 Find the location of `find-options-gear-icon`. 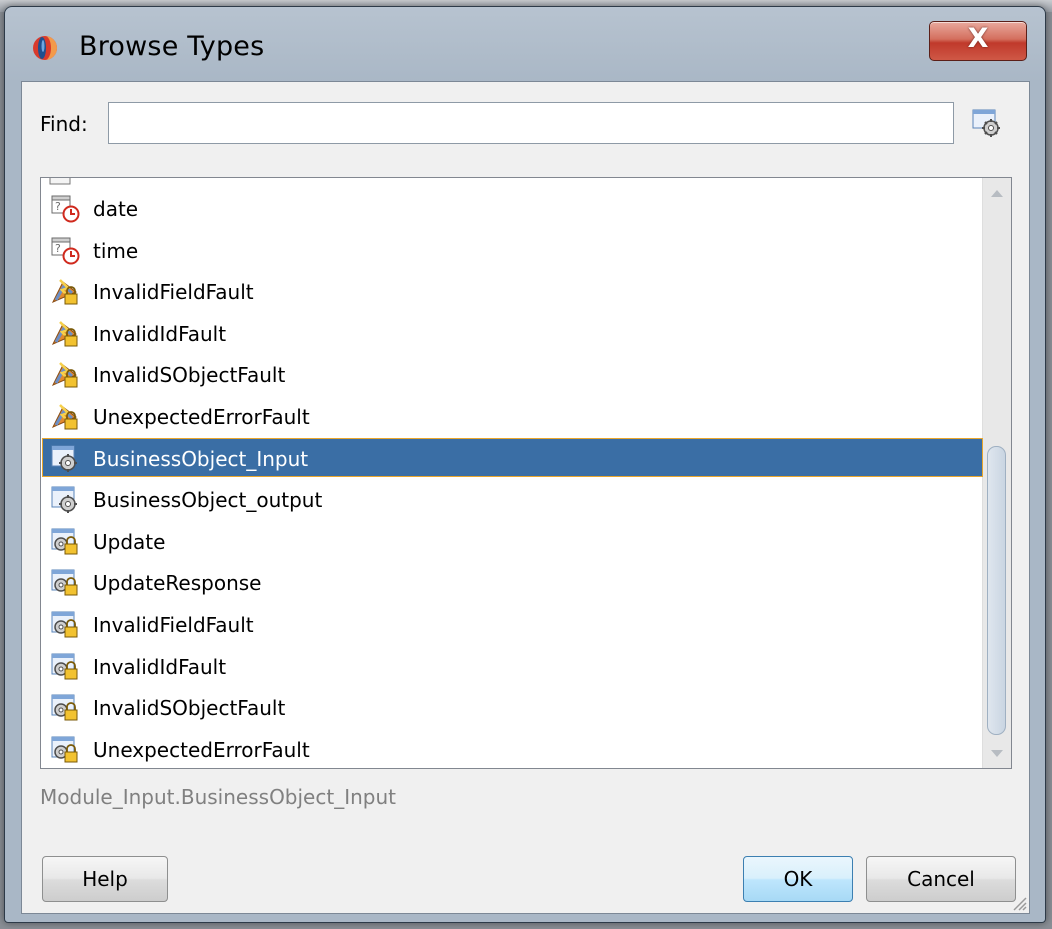

find-options-gear-icon is located at coordinates (987, 123).